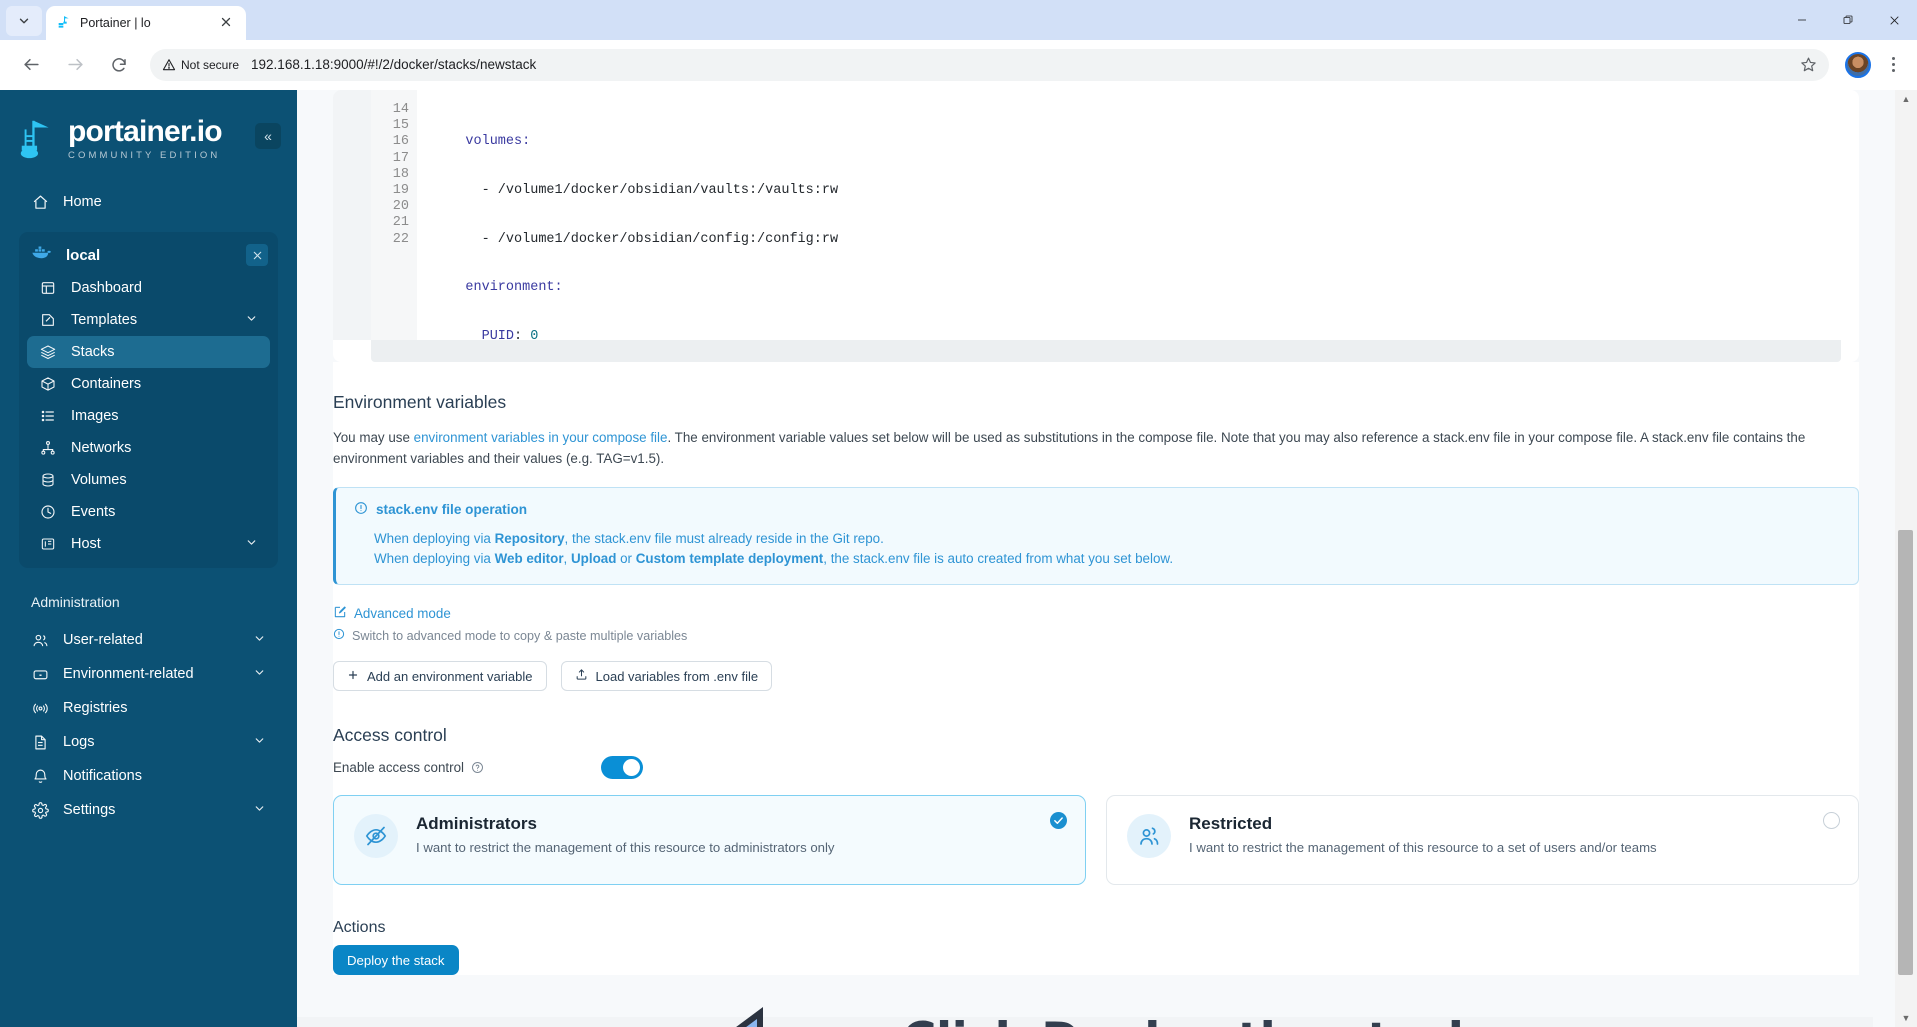 The image size is (1917, 1027). I want to click on sidebar-item-dashboard: Dashboard, so click(148, 288).